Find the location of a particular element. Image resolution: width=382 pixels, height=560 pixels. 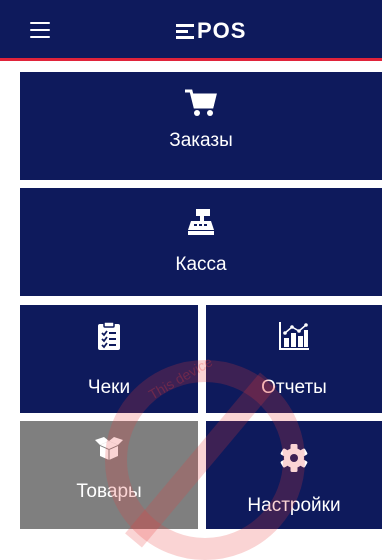

menu-button is located at coordinates (40, 30).